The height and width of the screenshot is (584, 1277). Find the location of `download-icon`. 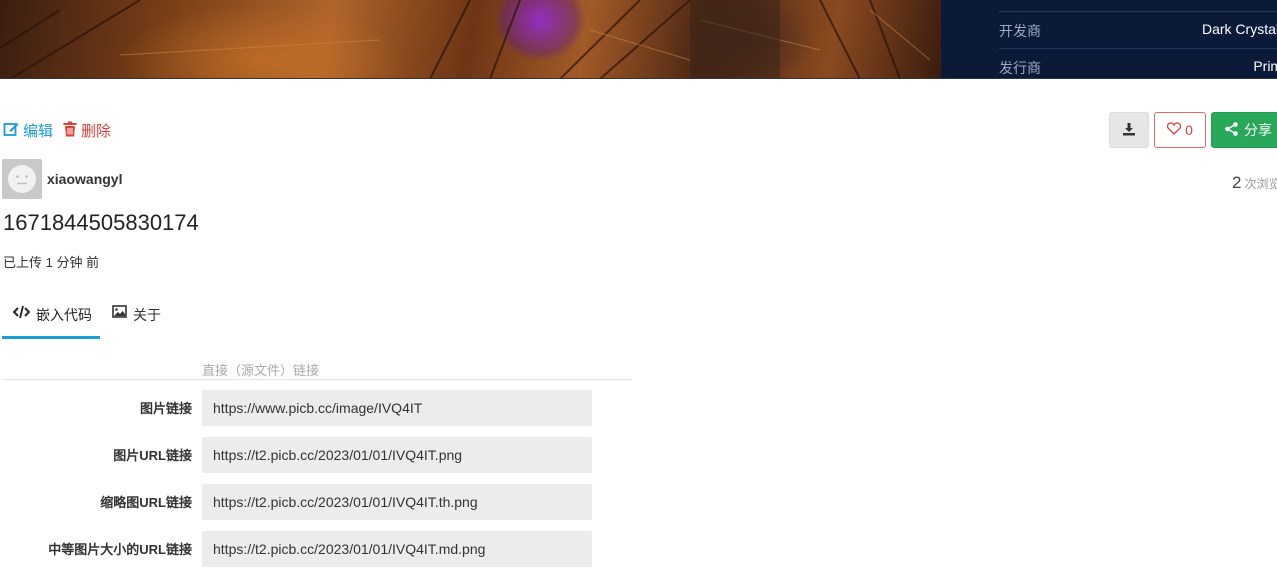

download-icon is located at coordinates (1129, 130).